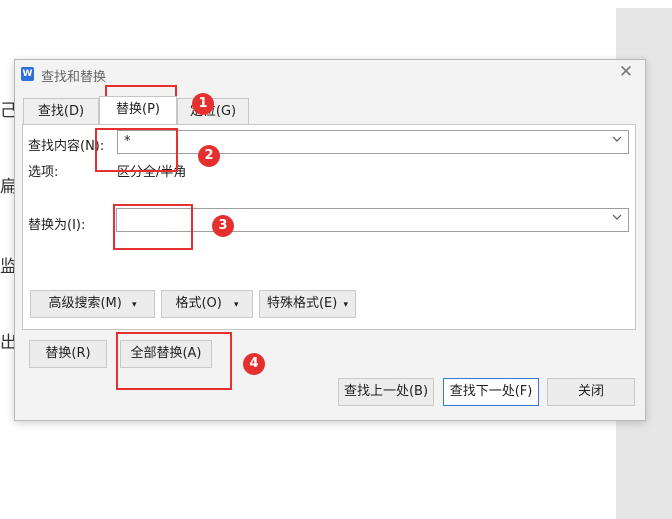 The height and width of the screenshot is (519, 672). What do you see at coordinates (198, 303) in the screenshot?
I see `format-label: 格式(O)` at bounding box center [198, 303].